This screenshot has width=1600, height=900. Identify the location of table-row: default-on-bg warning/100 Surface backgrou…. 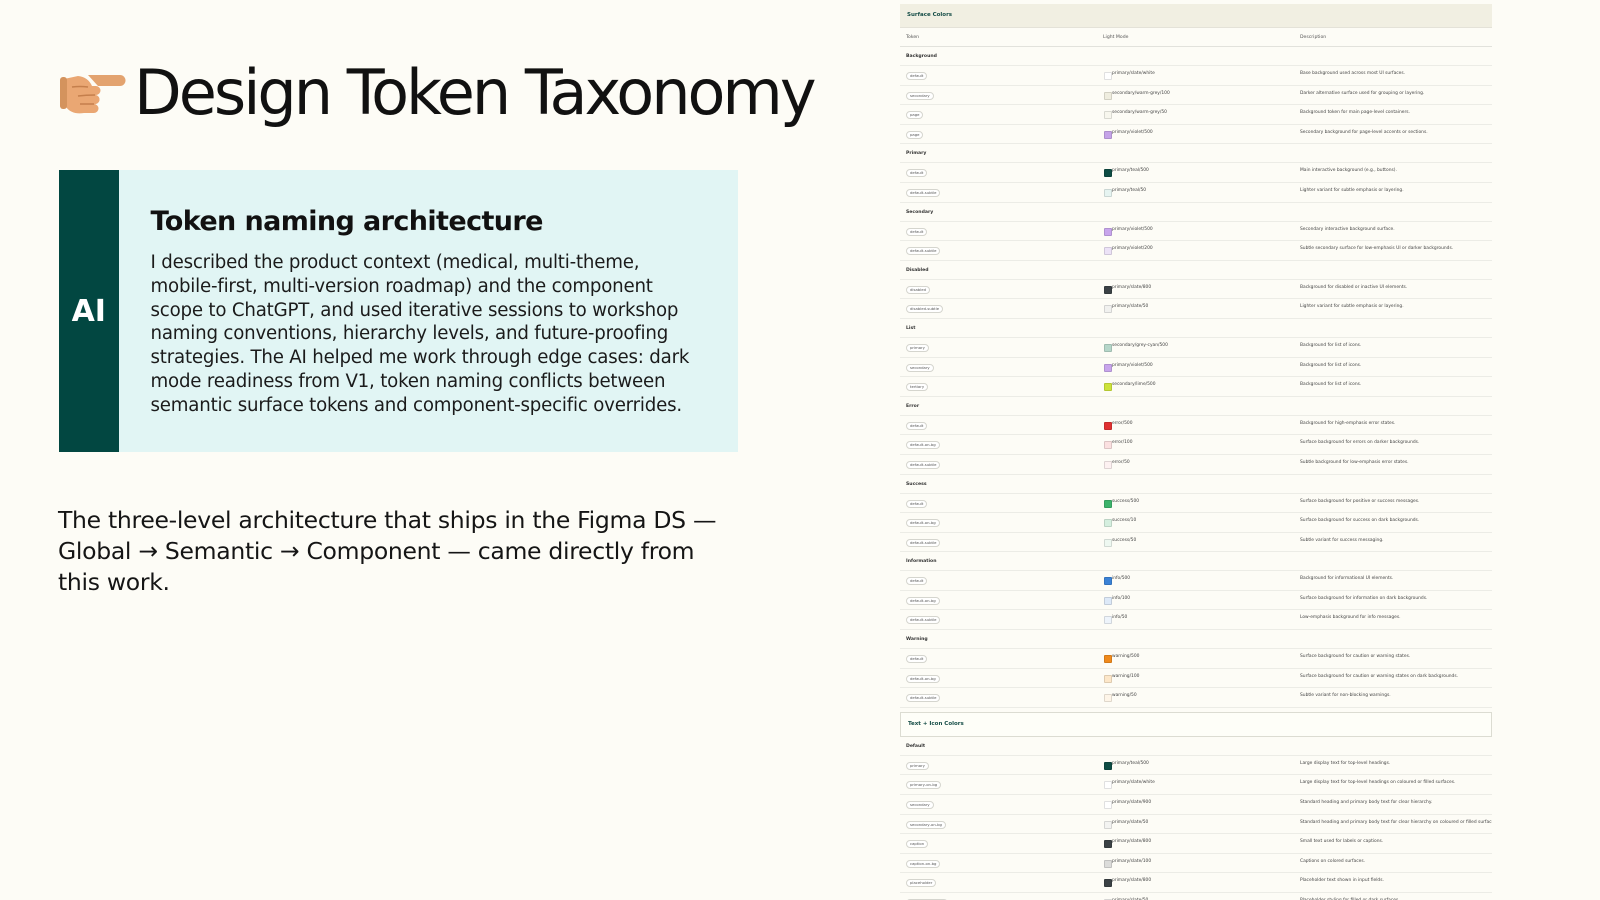
(1196, 679).